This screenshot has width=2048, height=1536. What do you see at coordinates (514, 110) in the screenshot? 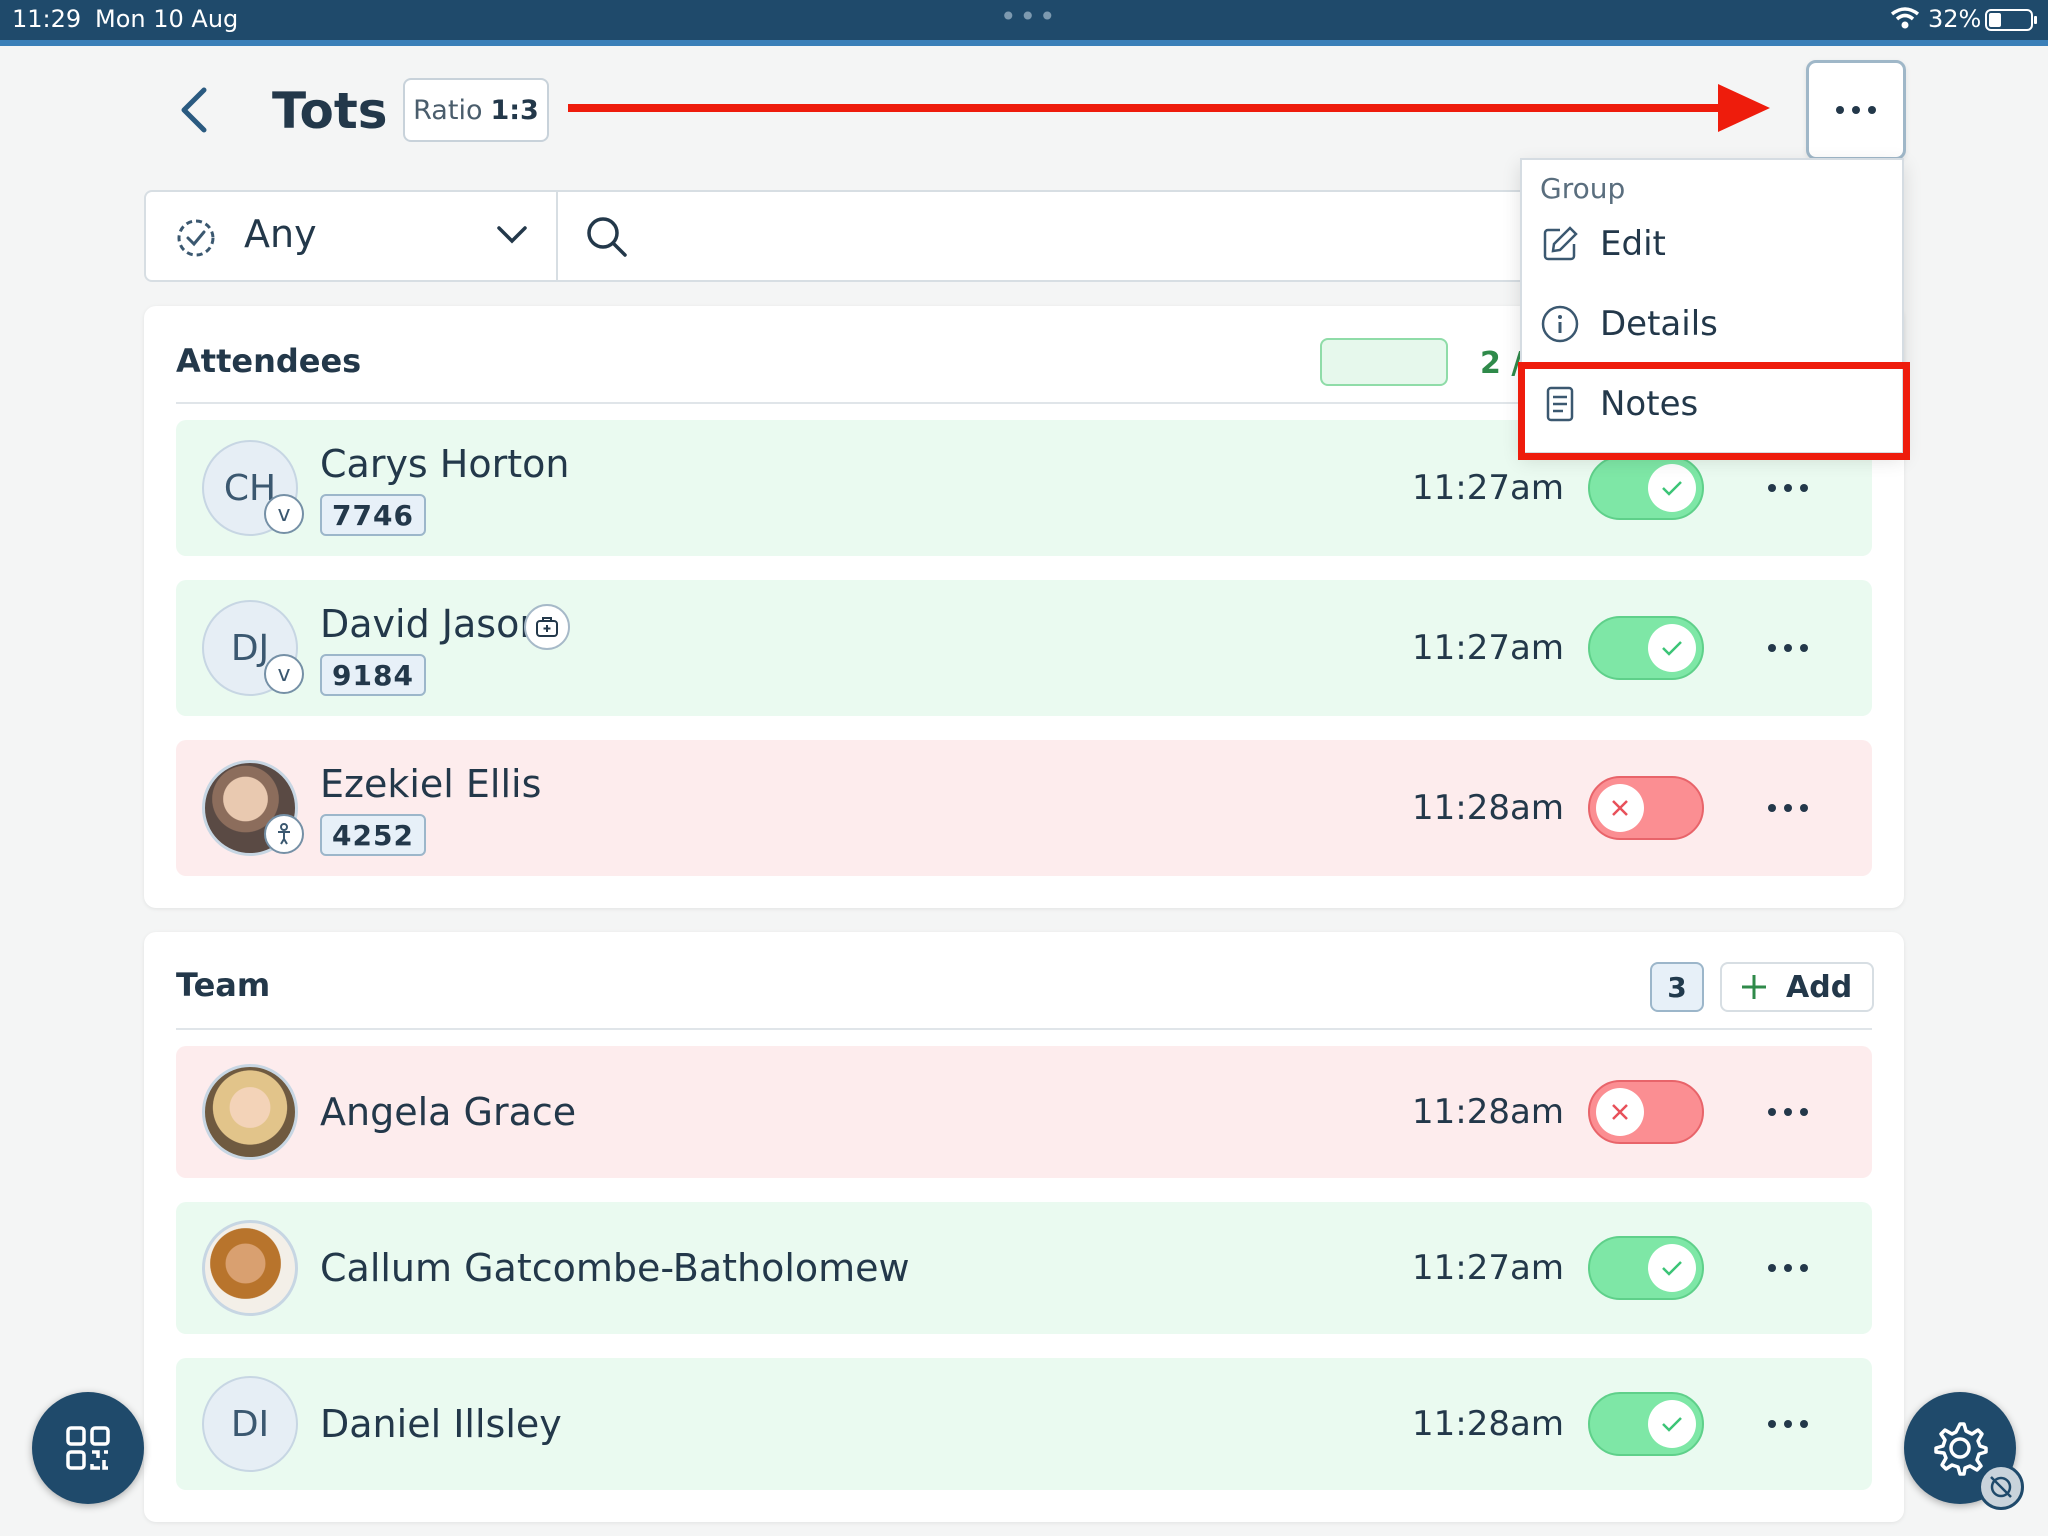
I see `ratio-value: 1:3` at bounding box center [514, 110].